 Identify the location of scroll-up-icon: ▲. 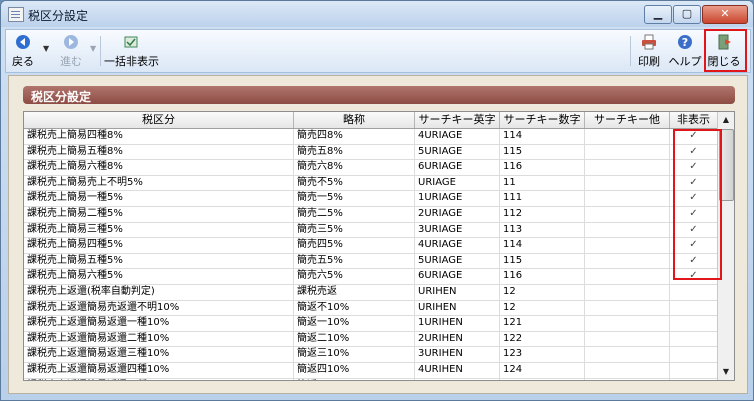
(726, 120).